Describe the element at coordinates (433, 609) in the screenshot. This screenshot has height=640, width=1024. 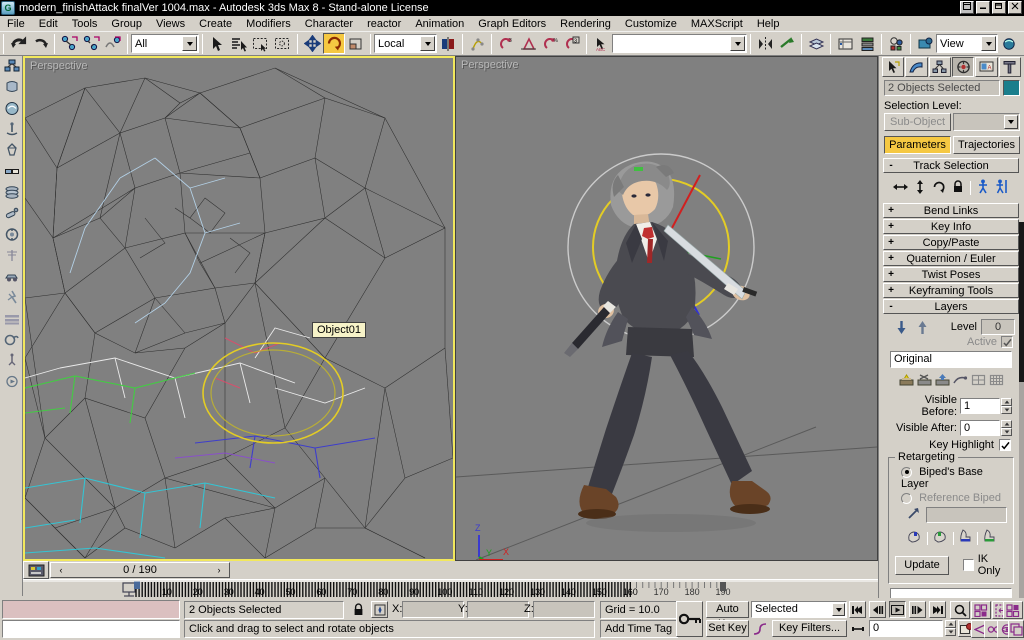
I see `x-coord-field` at that location.